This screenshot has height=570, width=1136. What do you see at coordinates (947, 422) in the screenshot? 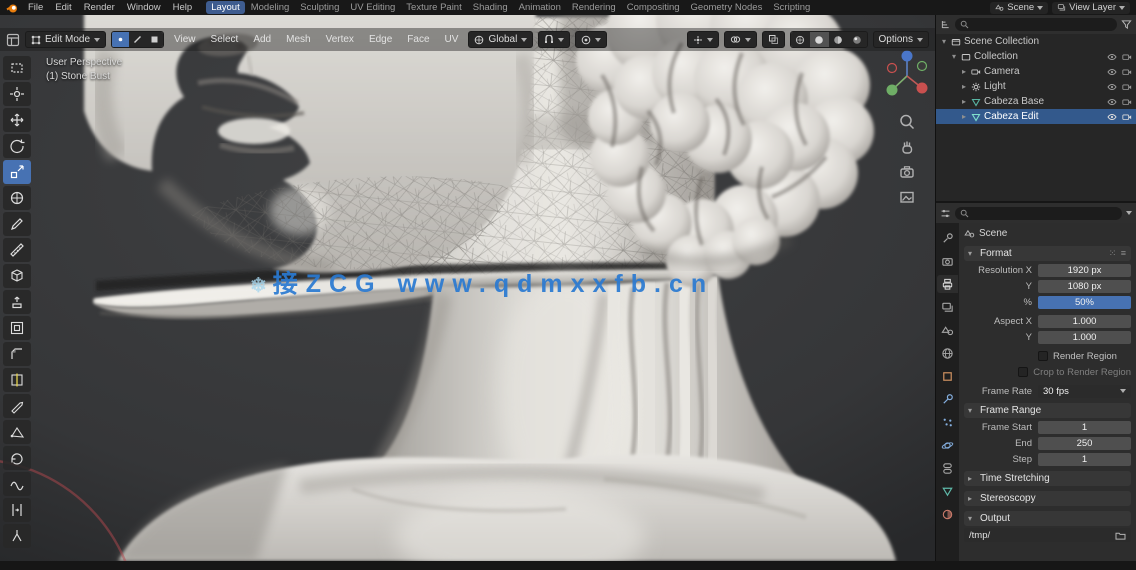
I see `tab-particles` at bounding box center [947, 422].